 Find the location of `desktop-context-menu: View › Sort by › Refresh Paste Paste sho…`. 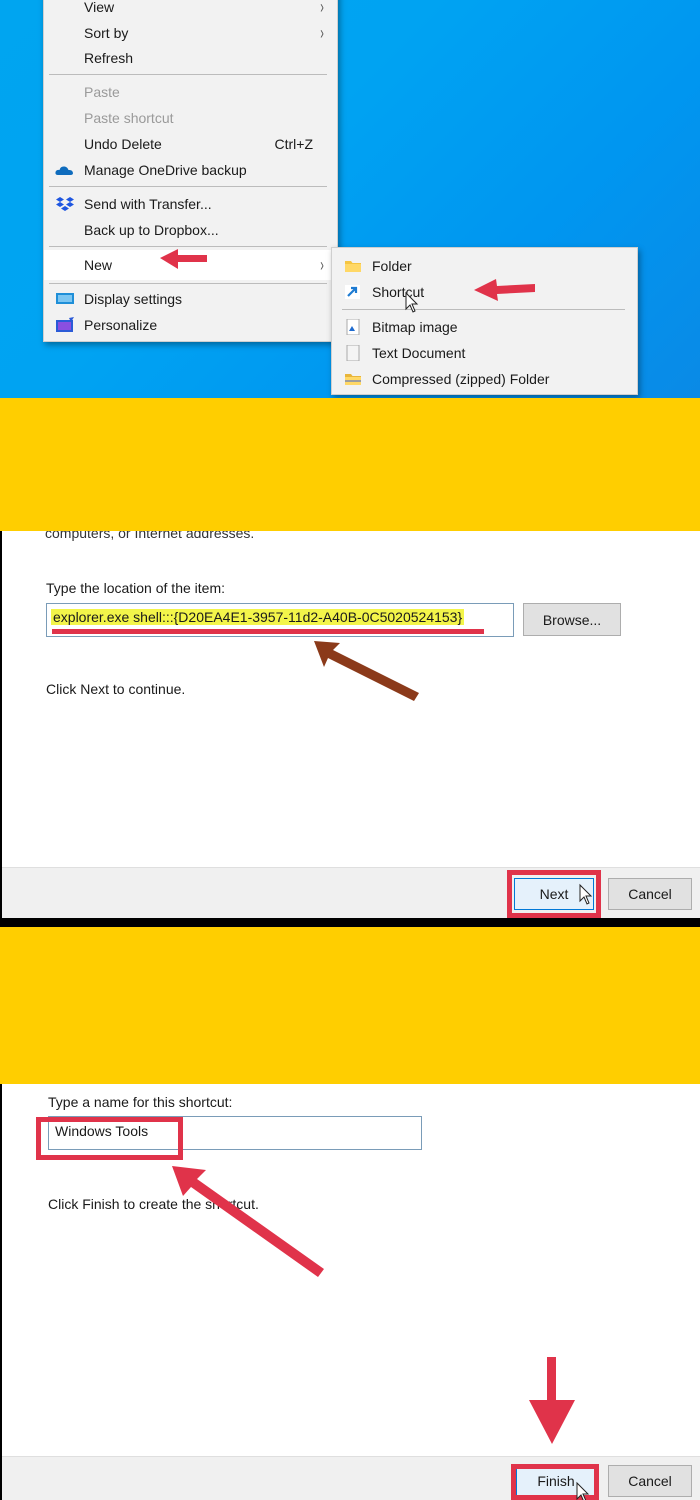

desktop-context-menu: View › Sort by › Refresh Paste Paste sho… is located at coordinates (190, 171).